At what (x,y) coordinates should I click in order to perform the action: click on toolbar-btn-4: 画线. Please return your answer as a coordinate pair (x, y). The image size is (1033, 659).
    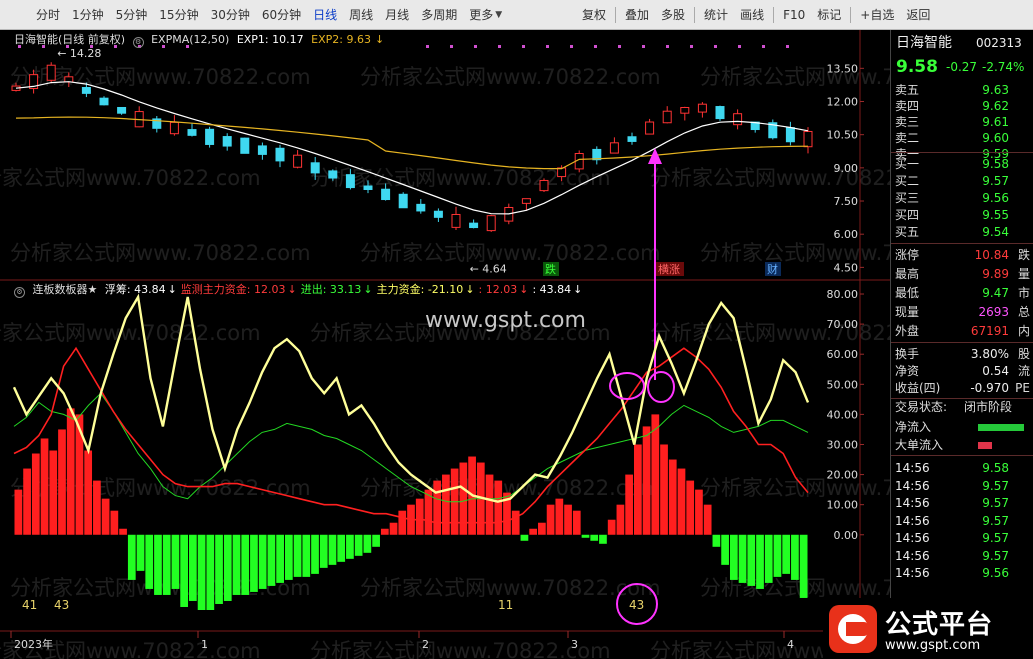
    Looking at the image, I should click on (752, 15).